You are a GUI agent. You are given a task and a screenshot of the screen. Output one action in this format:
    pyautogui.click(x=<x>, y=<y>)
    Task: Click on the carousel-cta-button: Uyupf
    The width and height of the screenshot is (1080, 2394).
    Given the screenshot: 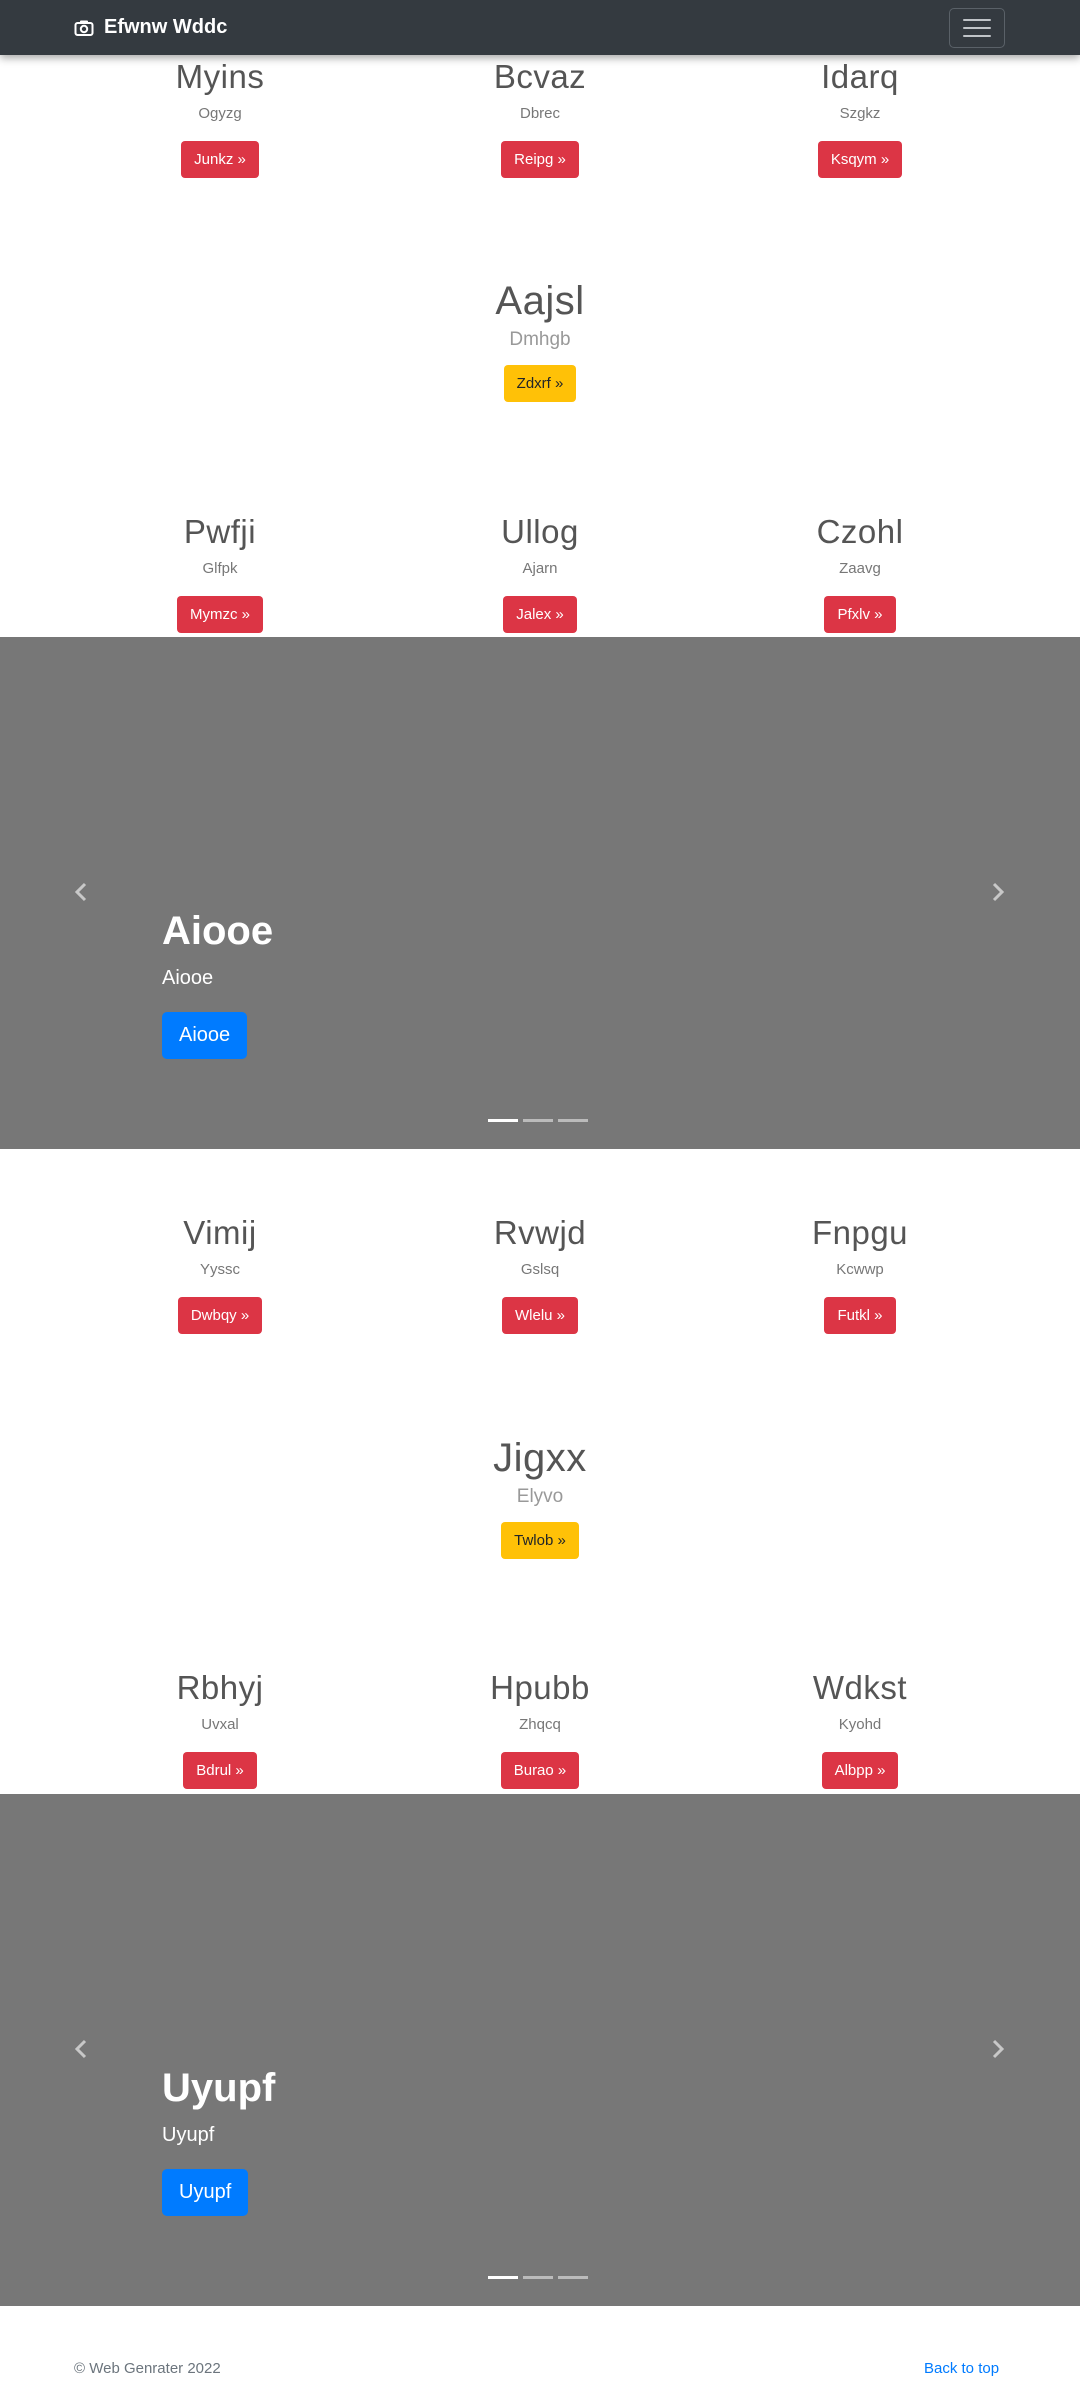 What is the action you would take?
    pyautogui.click(x=205, y=2192)
    